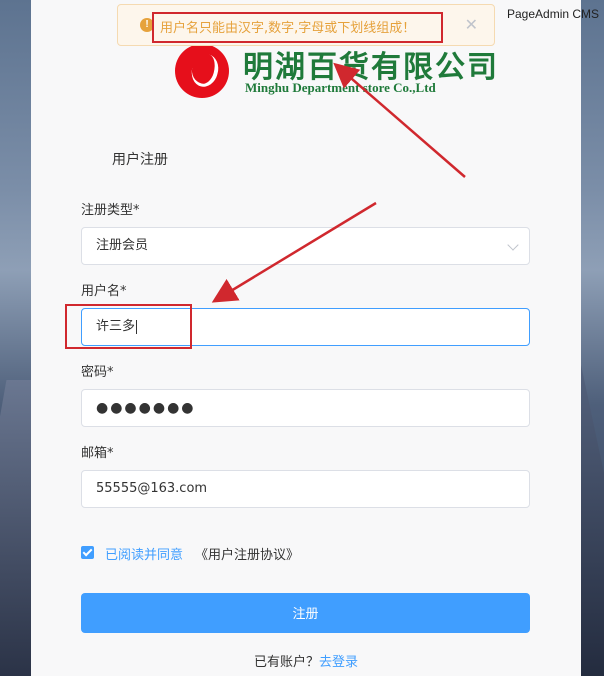  I want to click on annotation-arrow-to-toast, so click(399, 120).